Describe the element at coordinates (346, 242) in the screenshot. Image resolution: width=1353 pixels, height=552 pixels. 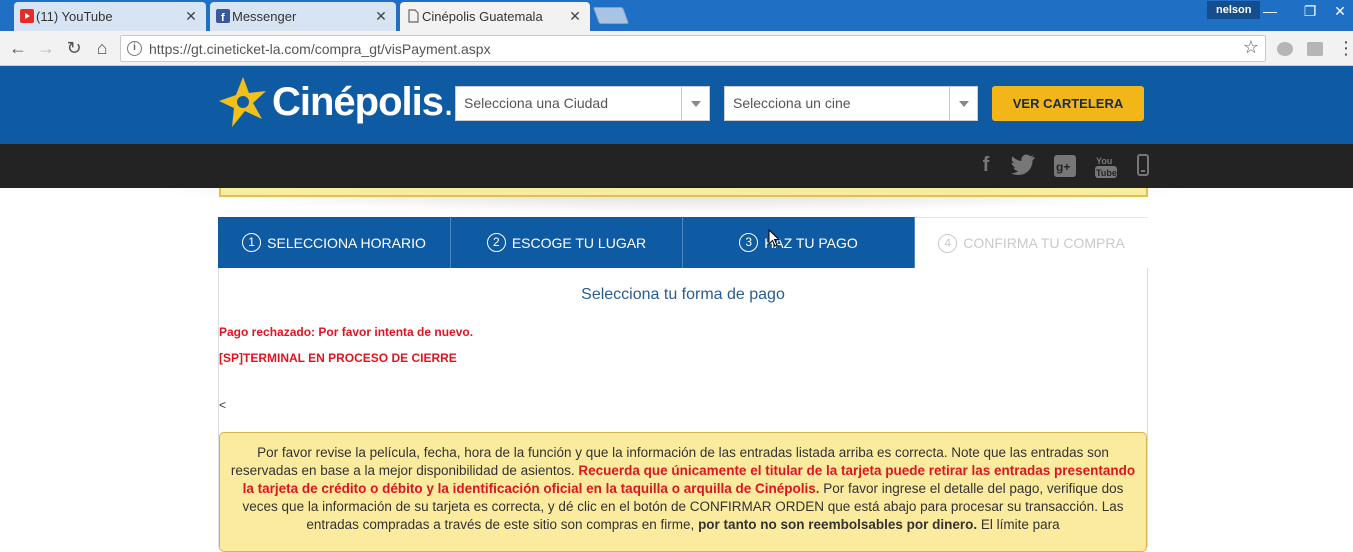
I see `step-label: SELECCIONA HORARIO` at that location.